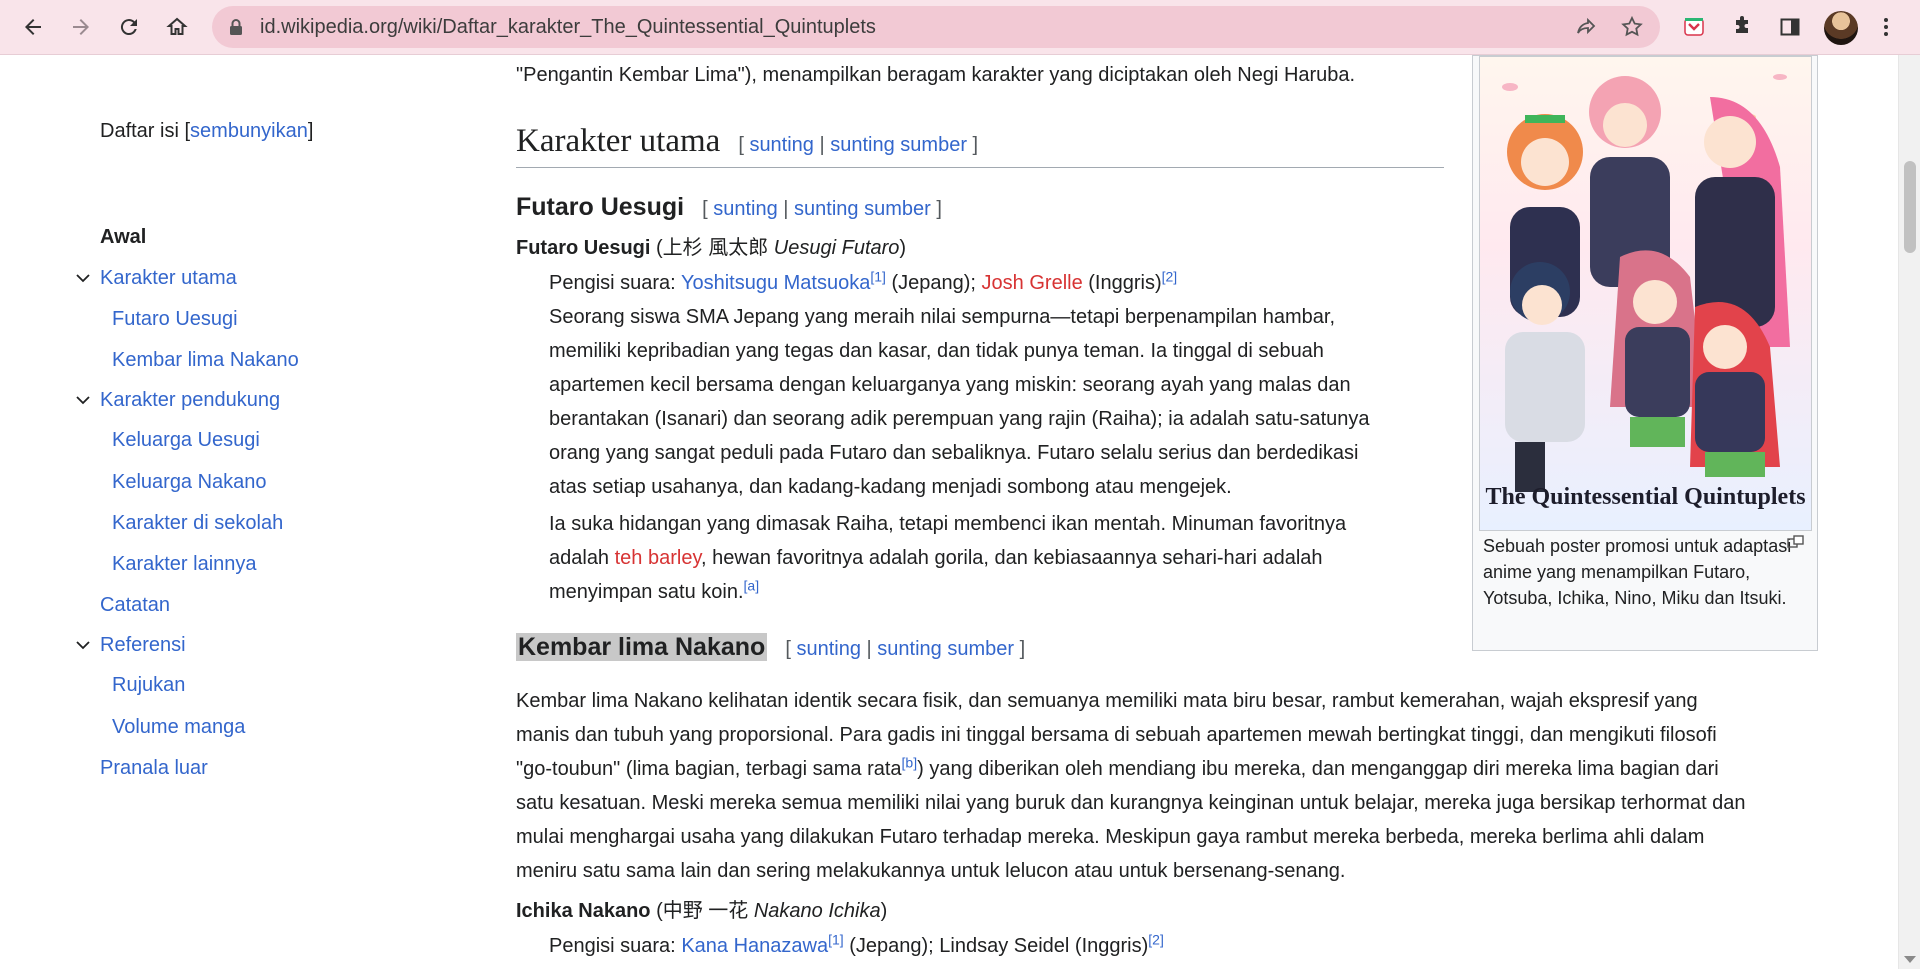 The width and height of the screenshot is (1920, 969). I want to click on toc-item-awal: Awal, so click(123, 237).